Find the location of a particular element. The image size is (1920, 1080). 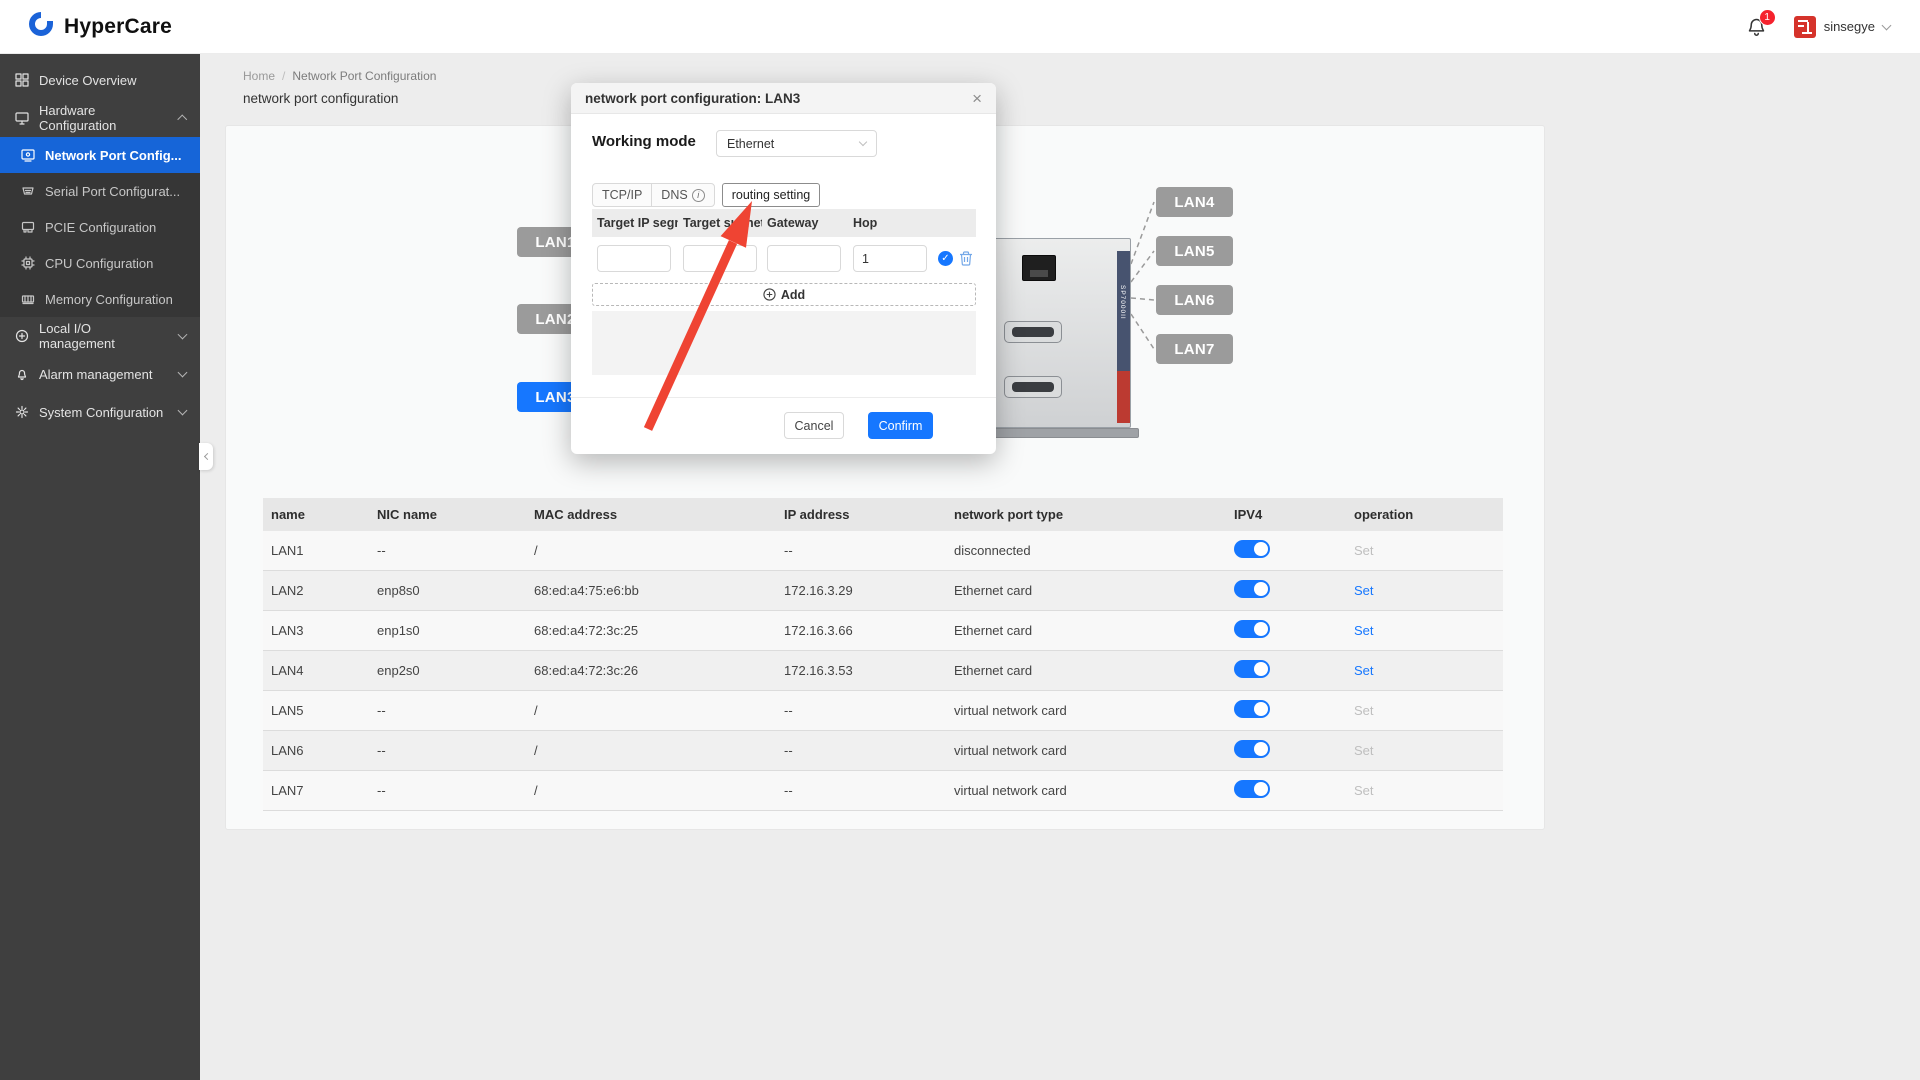

cell-mac-address: 68:ed:a4:75:e6:bb is located at coordinates (586, 590).